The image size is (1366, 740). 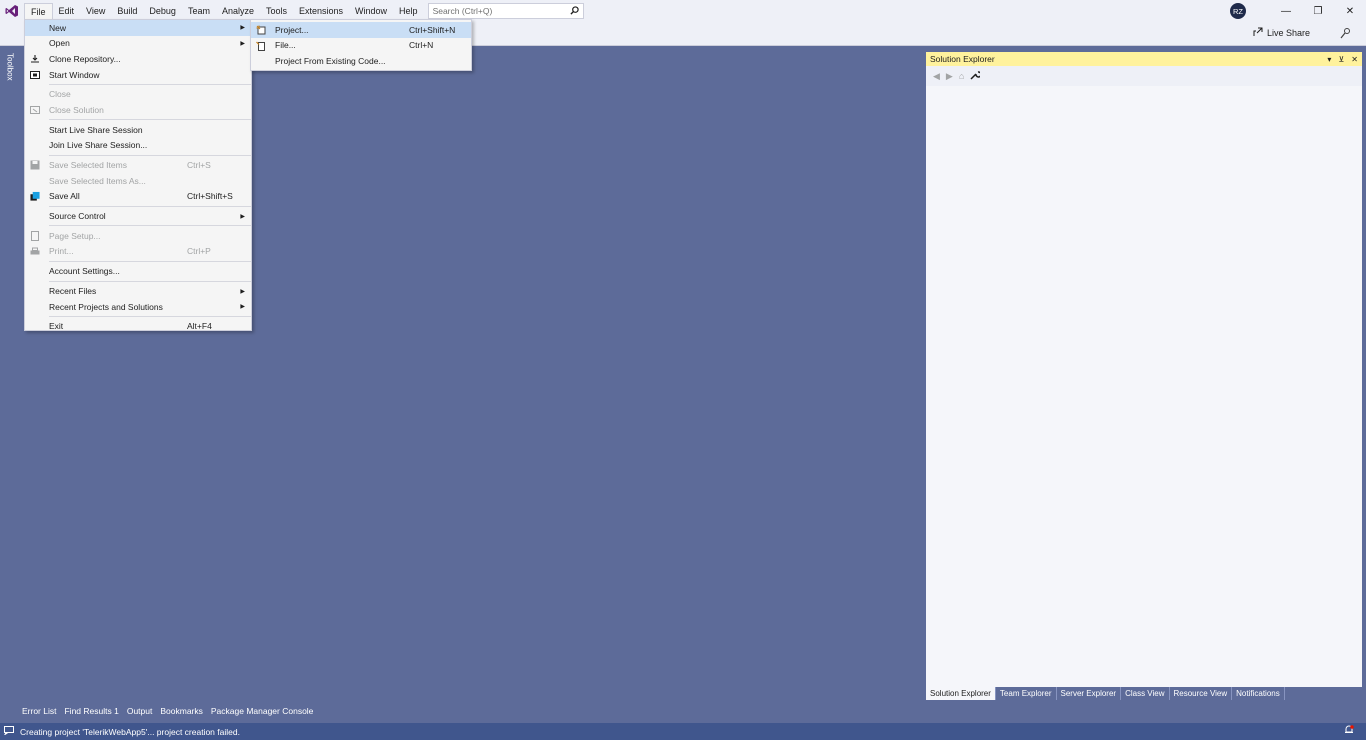 I want to click on menu-item-new: New ▶, so click(x=138, y=28).